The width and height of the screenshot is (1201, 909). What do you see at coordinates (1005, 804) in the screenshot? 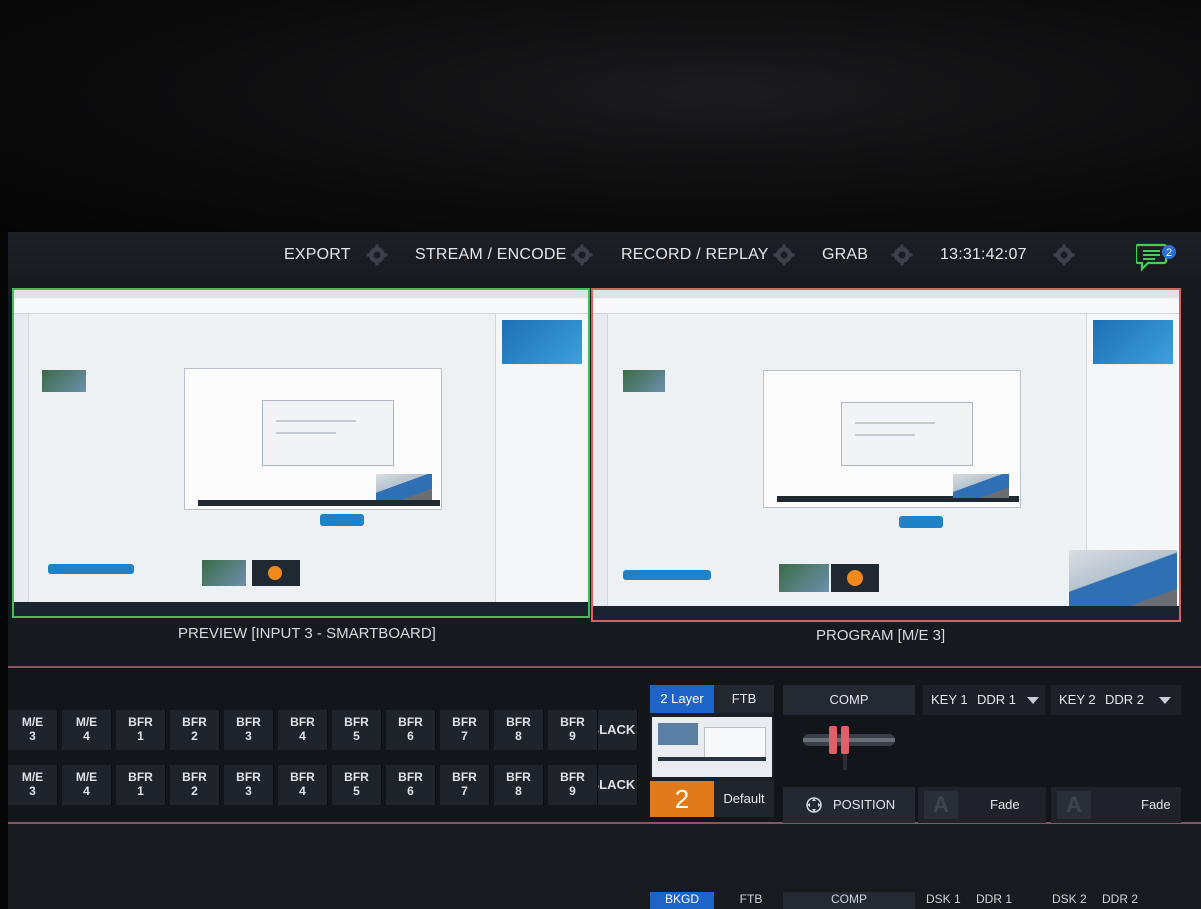
I see `key1-transition-label: Fade` at bounding box center [1005, 804].